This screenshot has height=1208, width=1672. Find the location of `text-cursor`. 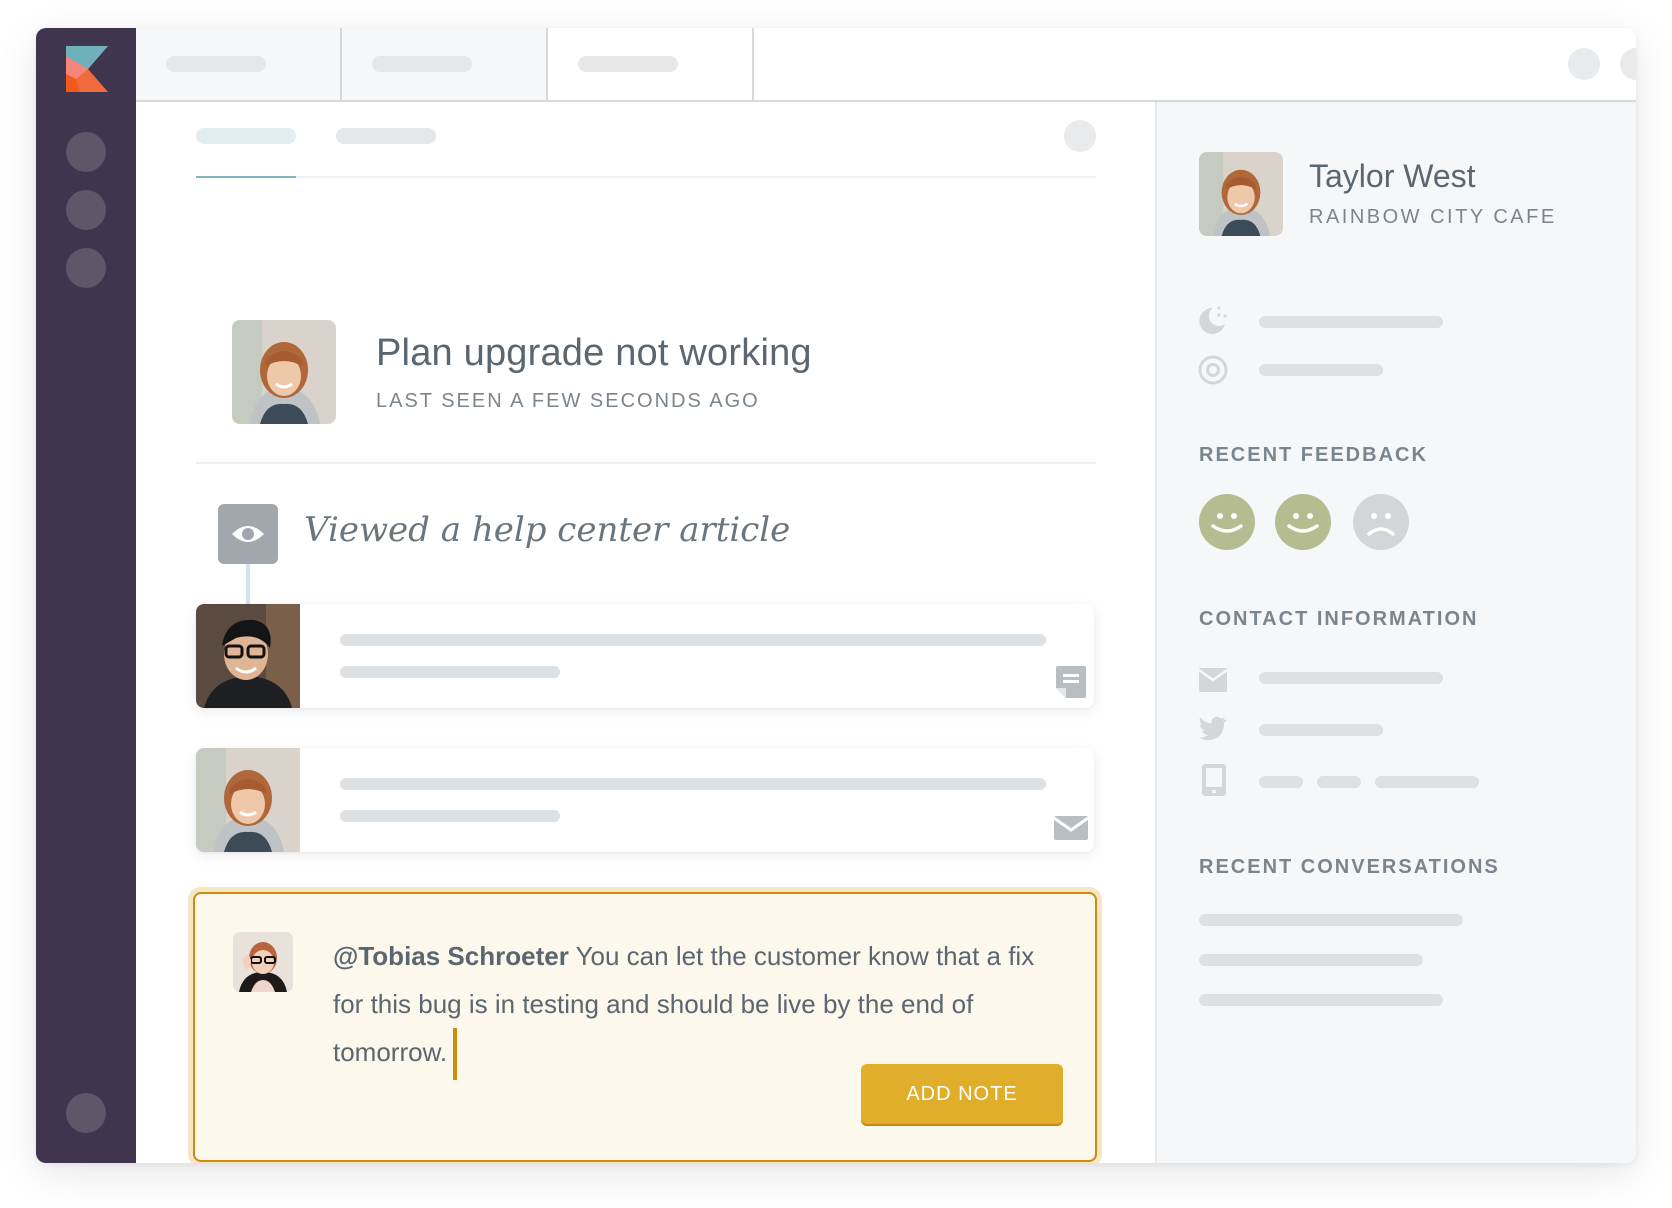

text-cursor is located at coordinates (455, 1054).